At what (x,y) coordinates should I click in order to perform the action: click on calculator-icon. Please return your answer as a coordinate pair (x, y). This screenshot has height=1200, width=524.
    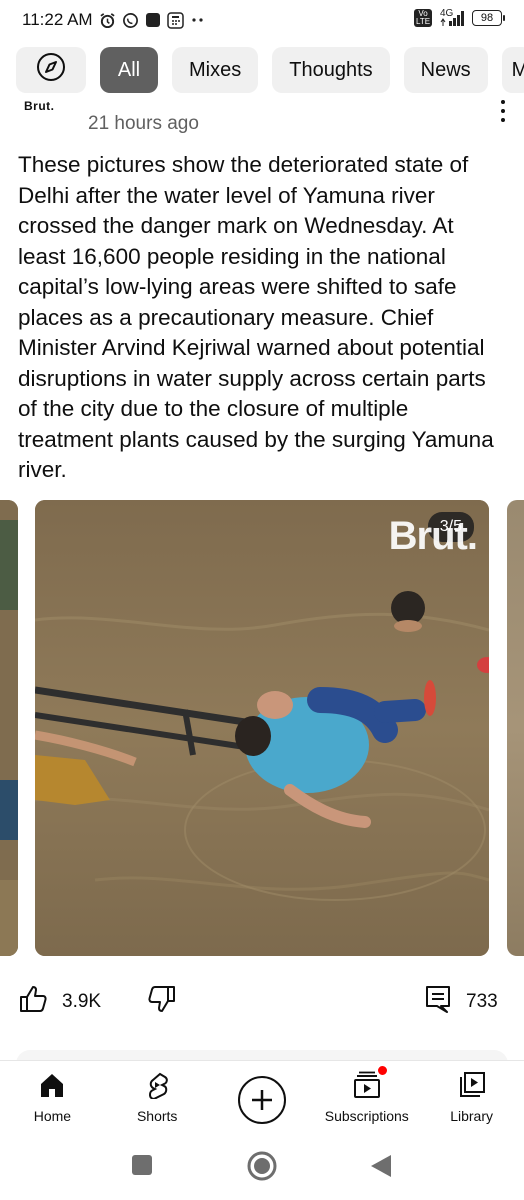
    Looking at the image, I should click on (175, 20).